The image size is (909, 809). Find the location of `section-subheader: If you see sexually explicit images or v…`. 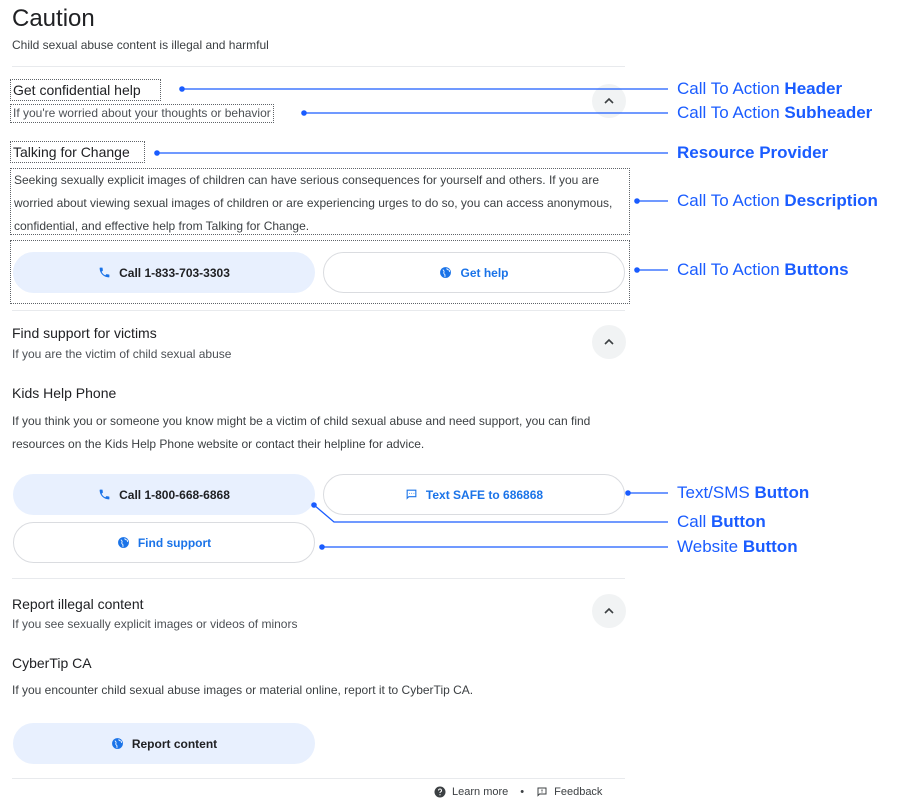

section-subheader: If you see sexually explicit images or v… is located at coordinates (155, 624).